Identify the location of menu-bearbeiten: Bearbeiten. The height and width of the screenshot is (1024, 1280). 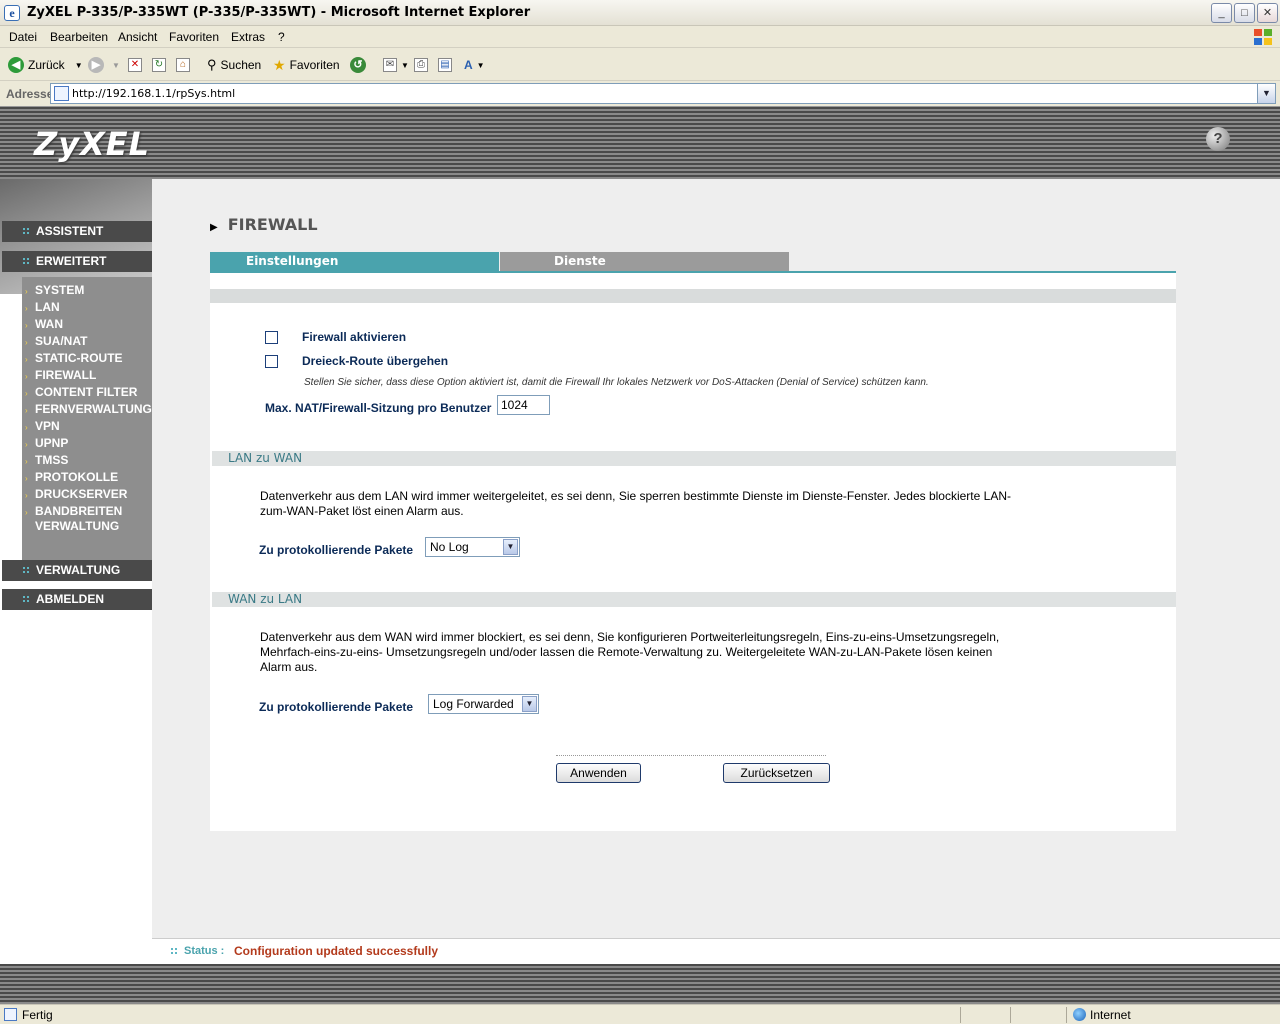
(79, 37).